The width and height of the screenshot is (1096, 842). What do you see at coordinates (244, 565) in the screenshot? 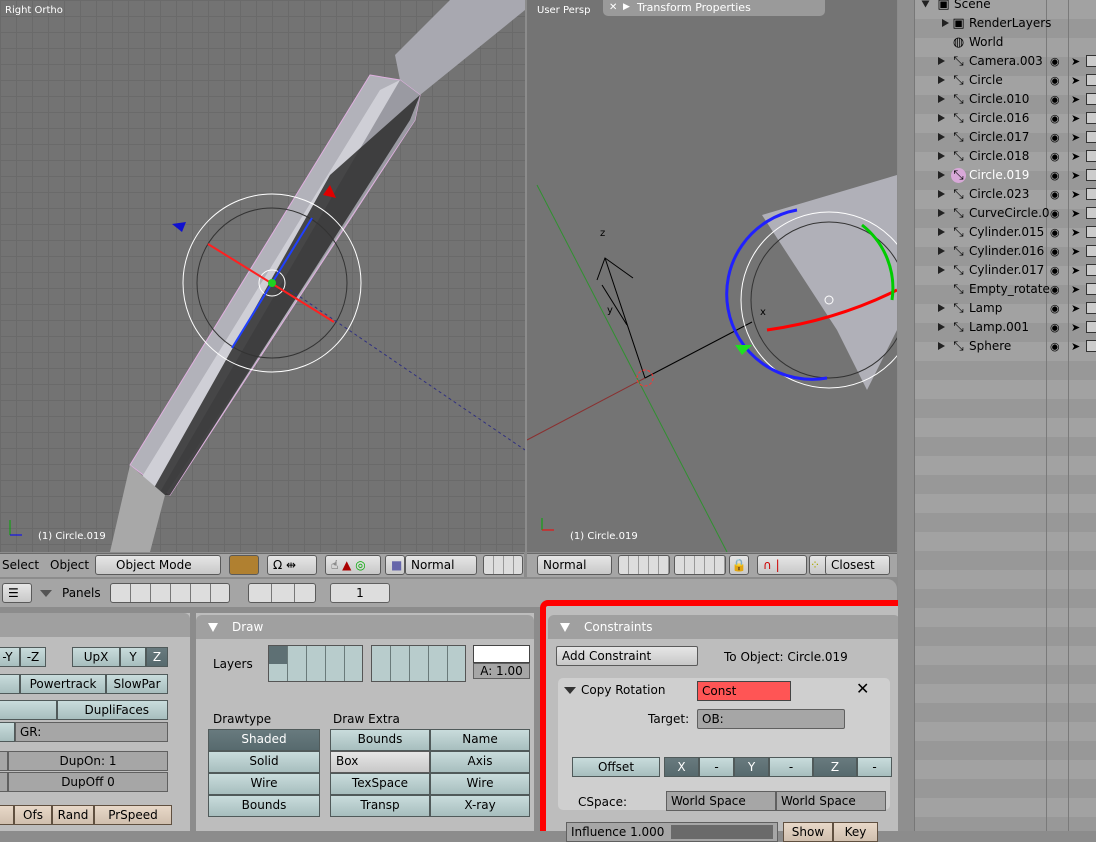
I see `draw-mode-button` at bounding box center [244, 565].